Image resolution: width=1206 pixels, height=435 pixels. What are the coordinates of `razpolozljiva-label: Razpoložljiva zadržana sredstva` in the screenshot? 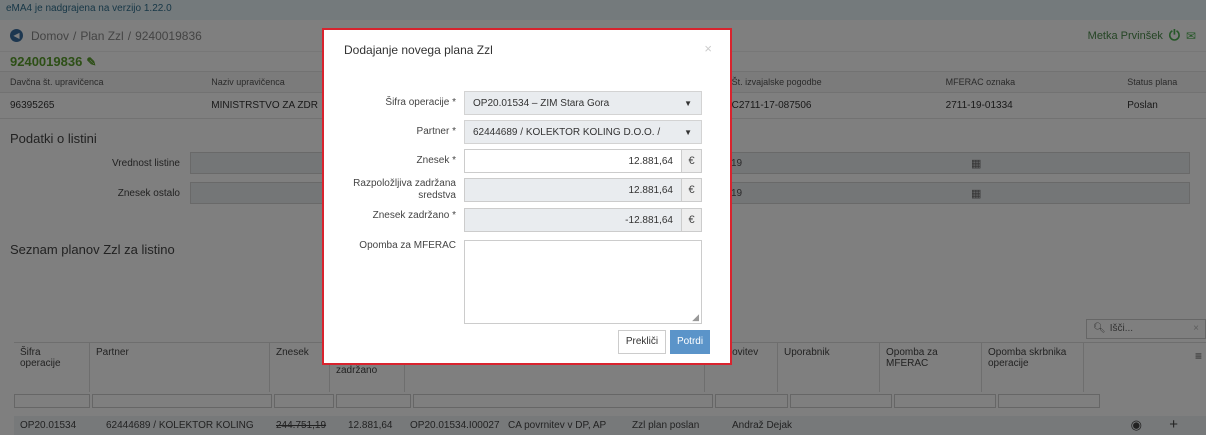 It's located at (404, 189).